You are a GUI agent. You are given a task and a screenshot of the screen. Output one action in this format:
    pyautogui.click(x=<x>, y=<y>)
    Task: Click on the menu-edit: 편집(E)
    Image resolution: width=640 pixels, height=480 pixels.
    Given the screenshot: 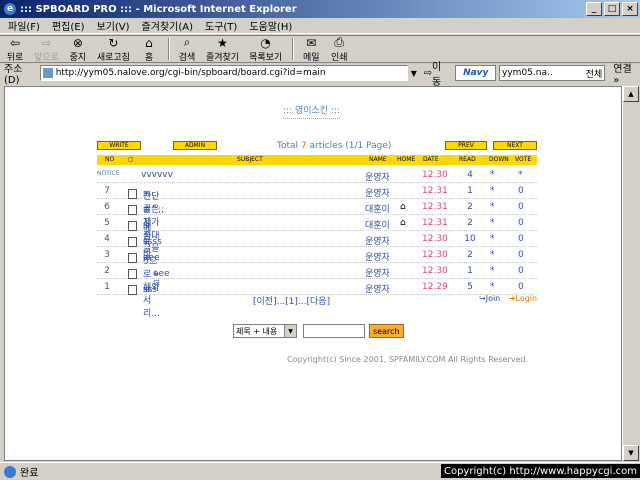 What is the action you would take?
    pyautogui.click(x=68, y=25)
    